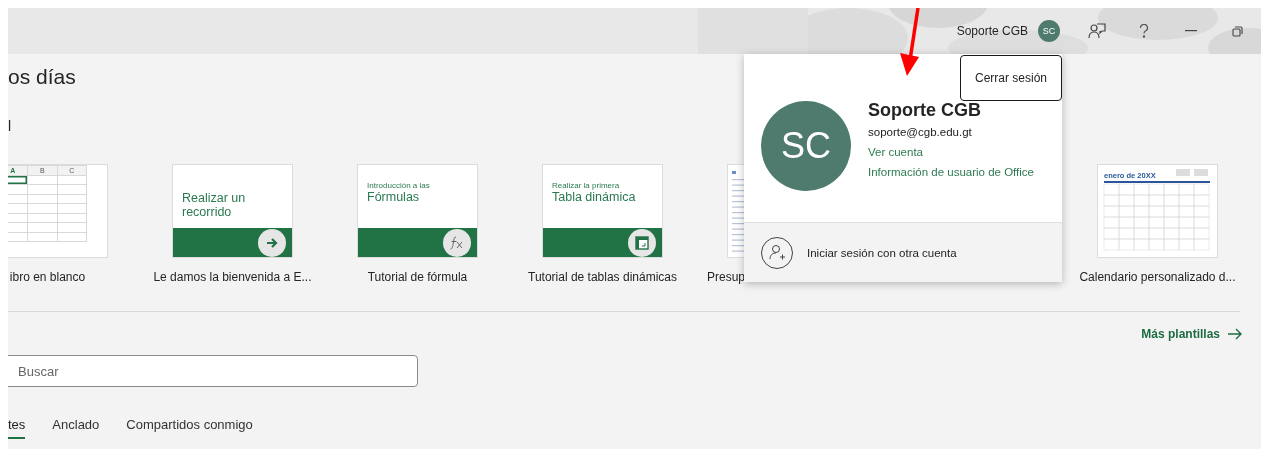 Image resolution: width=1261 pixels, height=449 pixels. I want to click on tab: Anclado, so click(76, 427).